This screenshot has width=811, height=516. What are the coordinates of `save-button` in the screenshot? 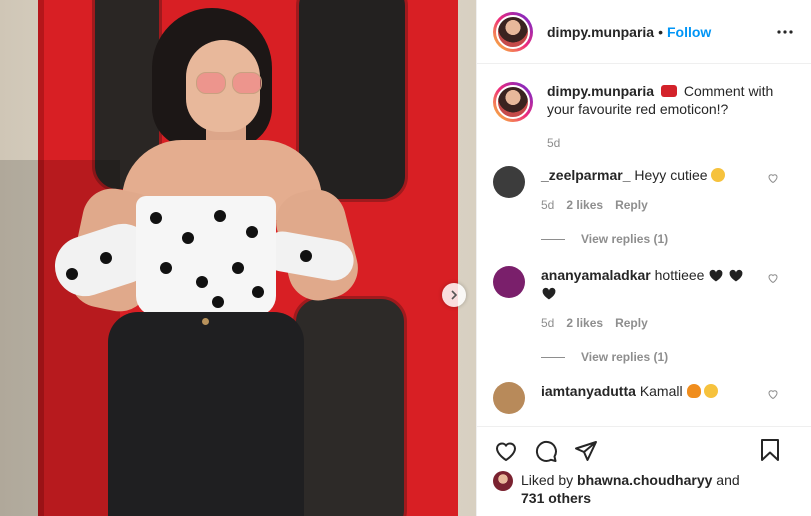 It's located at (770, 450).